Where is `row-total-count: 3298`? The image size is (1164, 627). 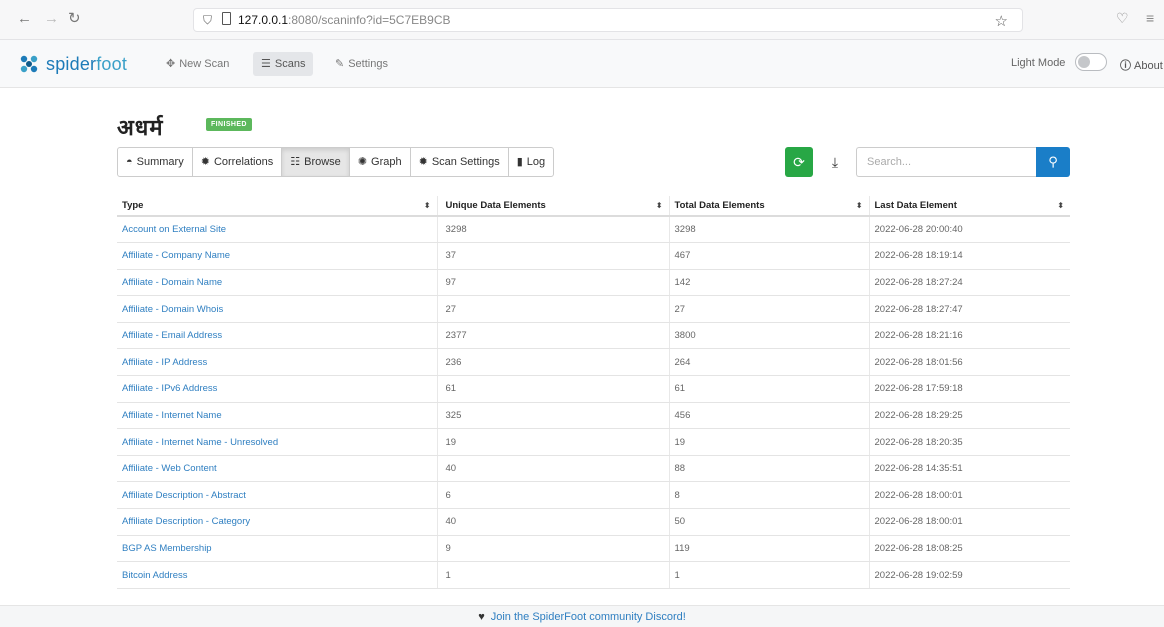 row-total-count: 3298 is located at coordinates (768, 230).